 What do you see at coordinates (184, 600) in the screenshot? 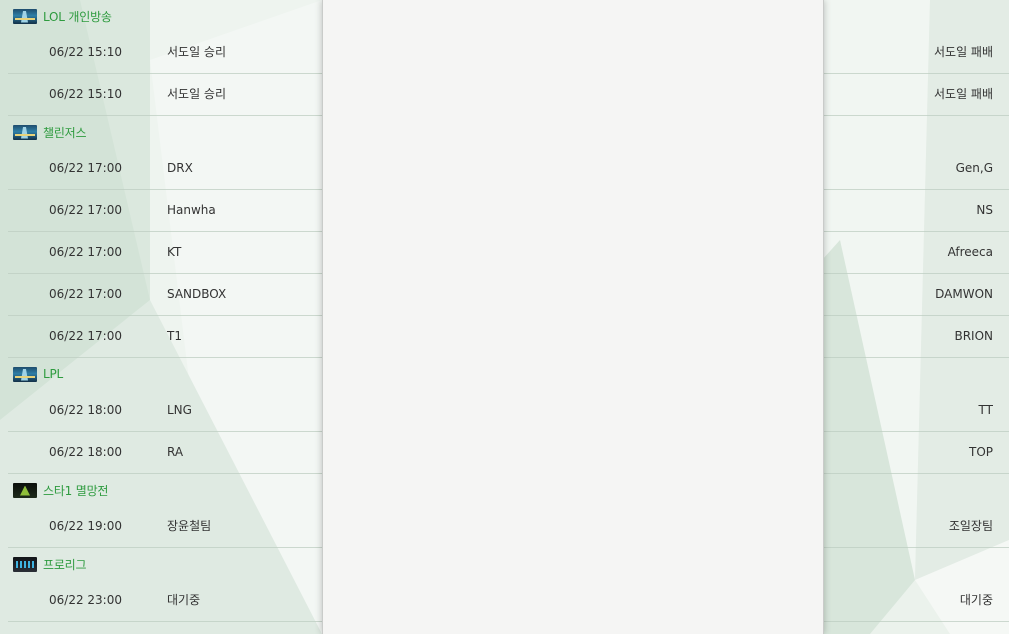
I see `match-home-team: 대기중` at bounding box center [184, 600].